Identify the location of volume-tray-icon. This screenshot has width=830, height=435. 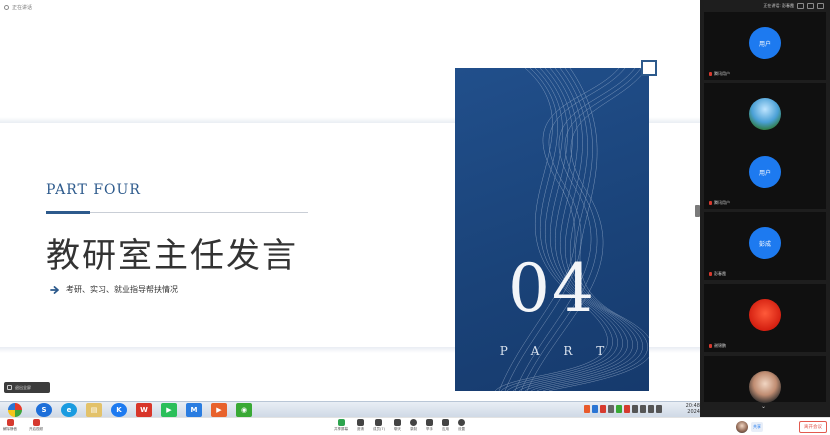
(651, 409).